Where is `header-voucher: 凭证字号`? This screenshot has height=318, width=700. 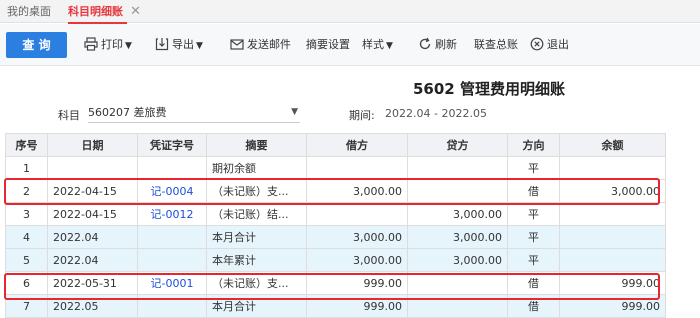
header-voucher: 凭证字号 is located at coordinates (172, 145).